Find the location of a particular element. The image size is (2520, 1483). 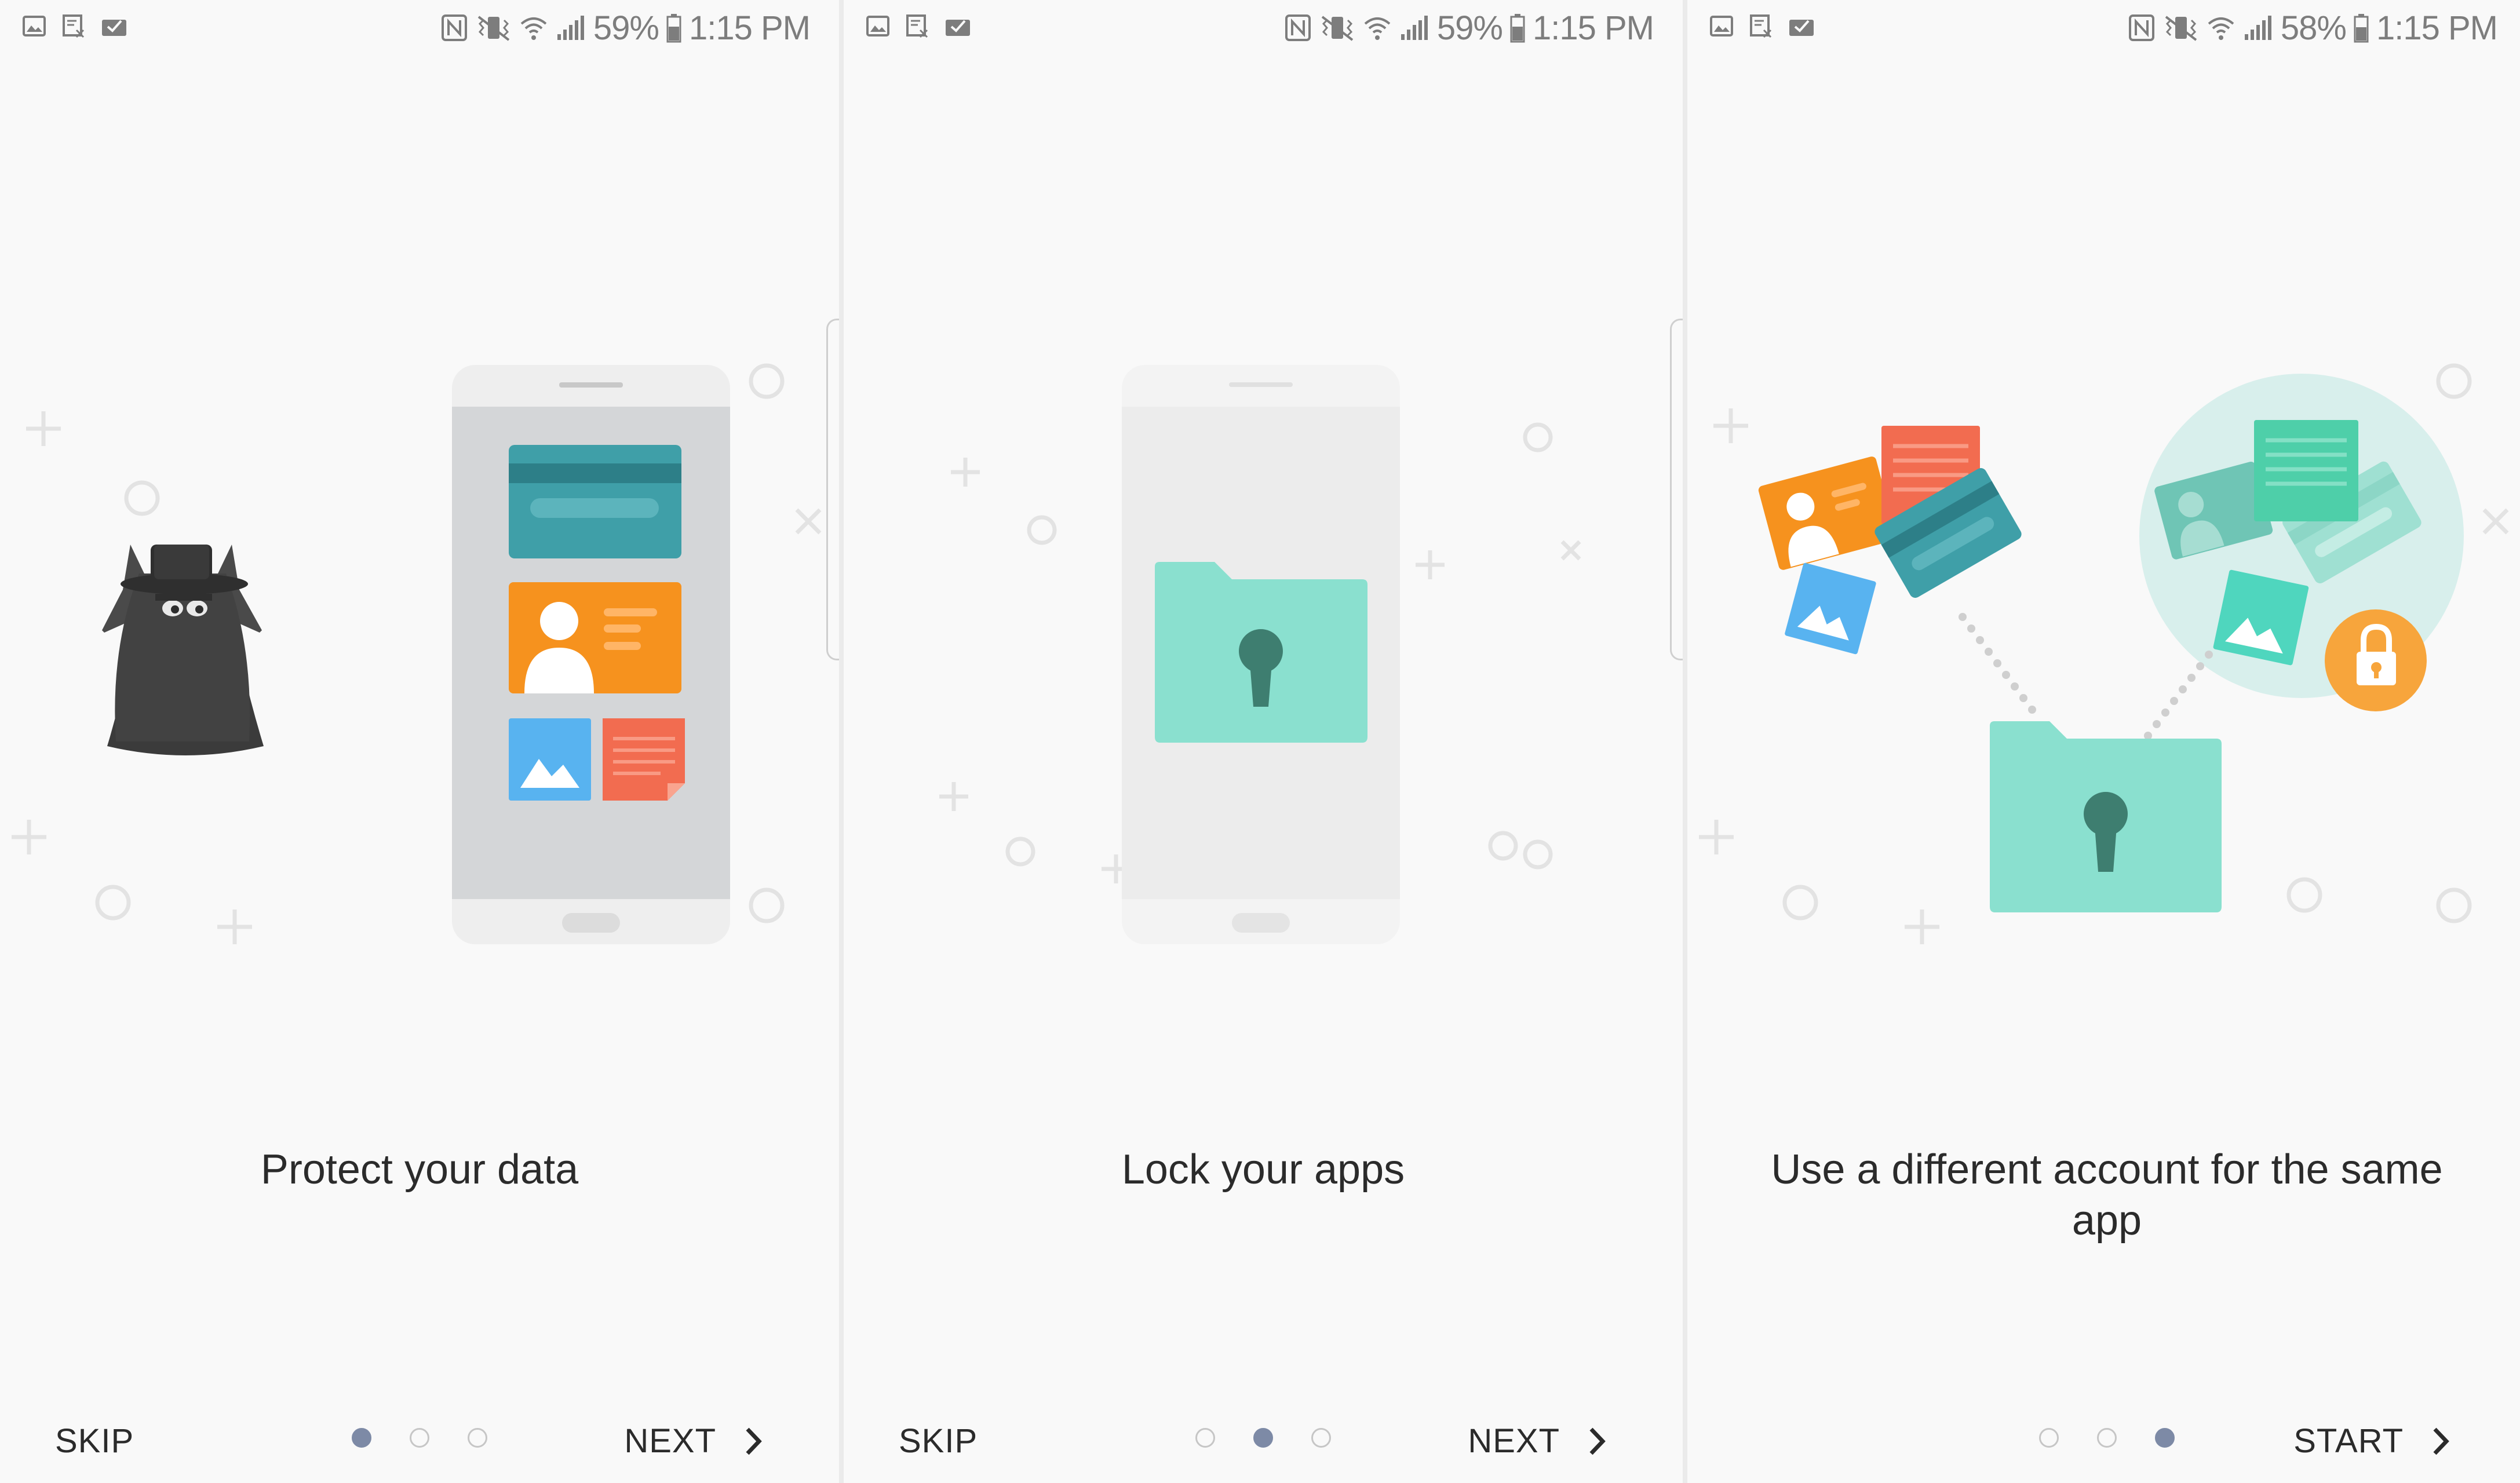

personal-data-cluster is located at coordinates (1890, 540).